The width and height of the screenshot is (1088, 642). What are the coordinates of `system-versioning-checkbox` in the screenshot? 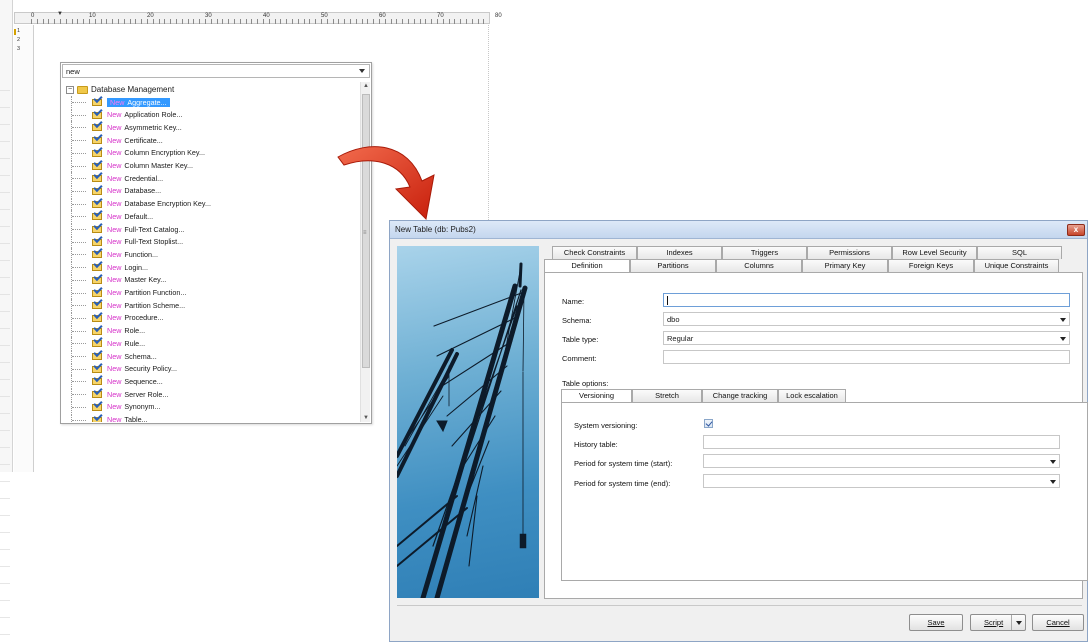 It's located at (708, 423).